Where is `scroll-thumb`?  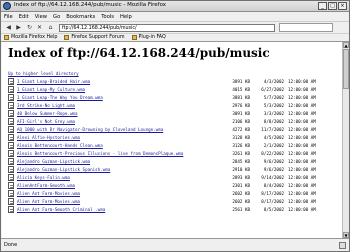
scroll-thumb is located at coordinates (346, 69).